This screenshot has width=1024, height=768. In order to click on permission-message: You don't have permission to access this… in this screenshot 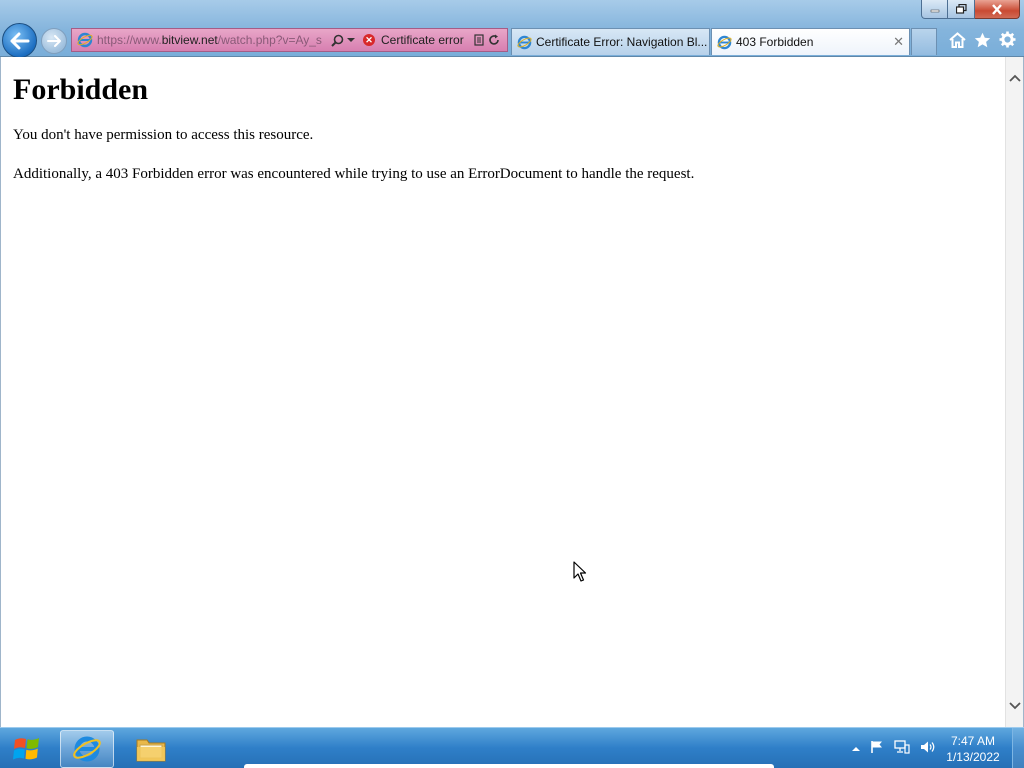, I will do `click(163, 135)`.